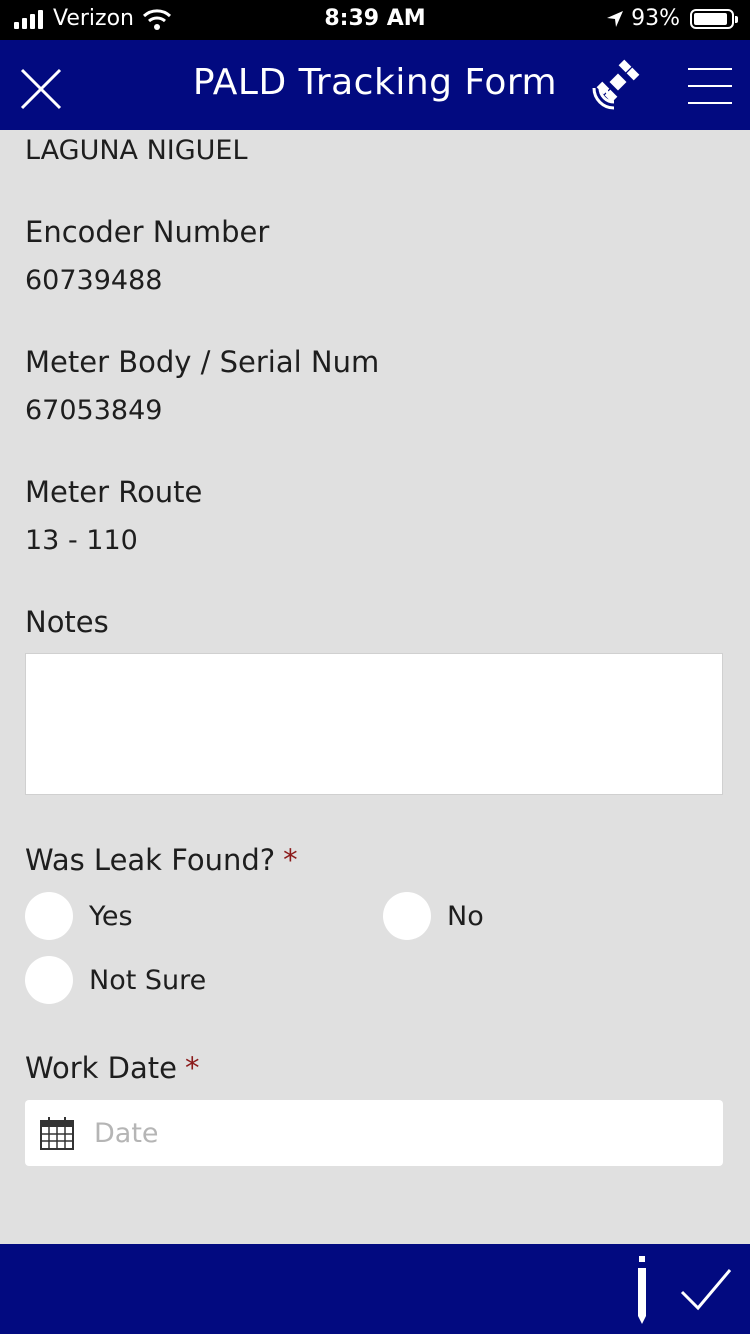  I want to click on bottom-toolbar, so click(375, 1289).